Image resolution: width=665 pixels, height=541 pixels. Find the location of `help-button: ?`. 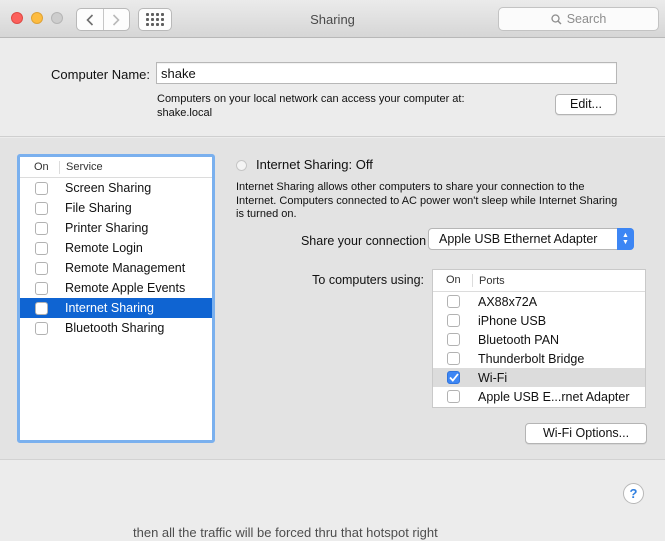

help-button: ? is located at coordinates (633, 493).